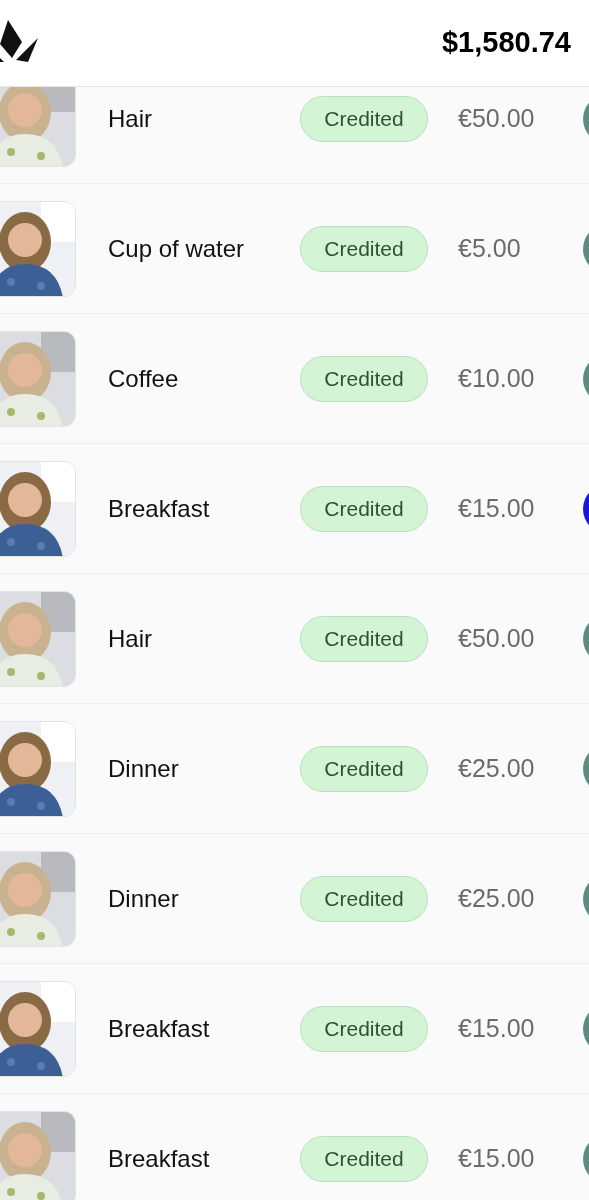 The width and height of the screenshot is (589, 1200). I want to click on transaction-description: Cup of water, so click(177, 248).